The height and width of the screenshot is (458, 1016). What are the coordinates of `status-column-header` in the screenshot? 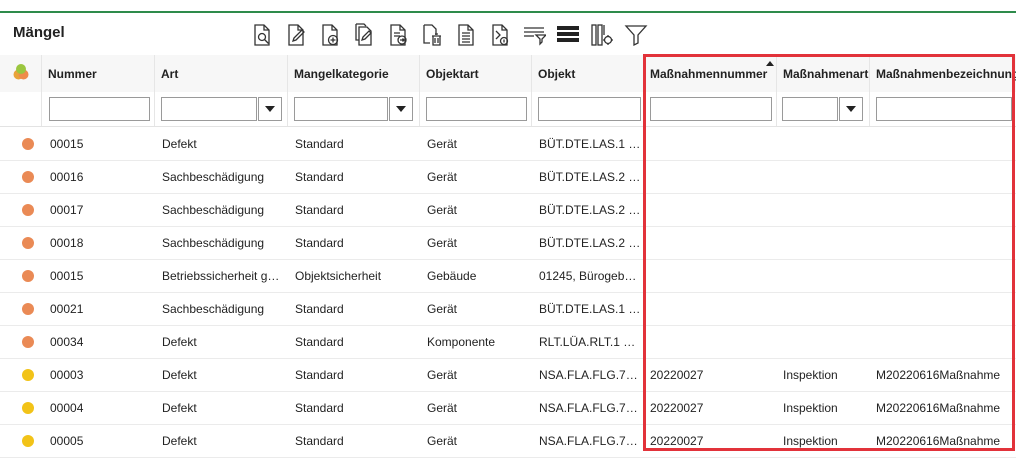 It's located at (21, 73).